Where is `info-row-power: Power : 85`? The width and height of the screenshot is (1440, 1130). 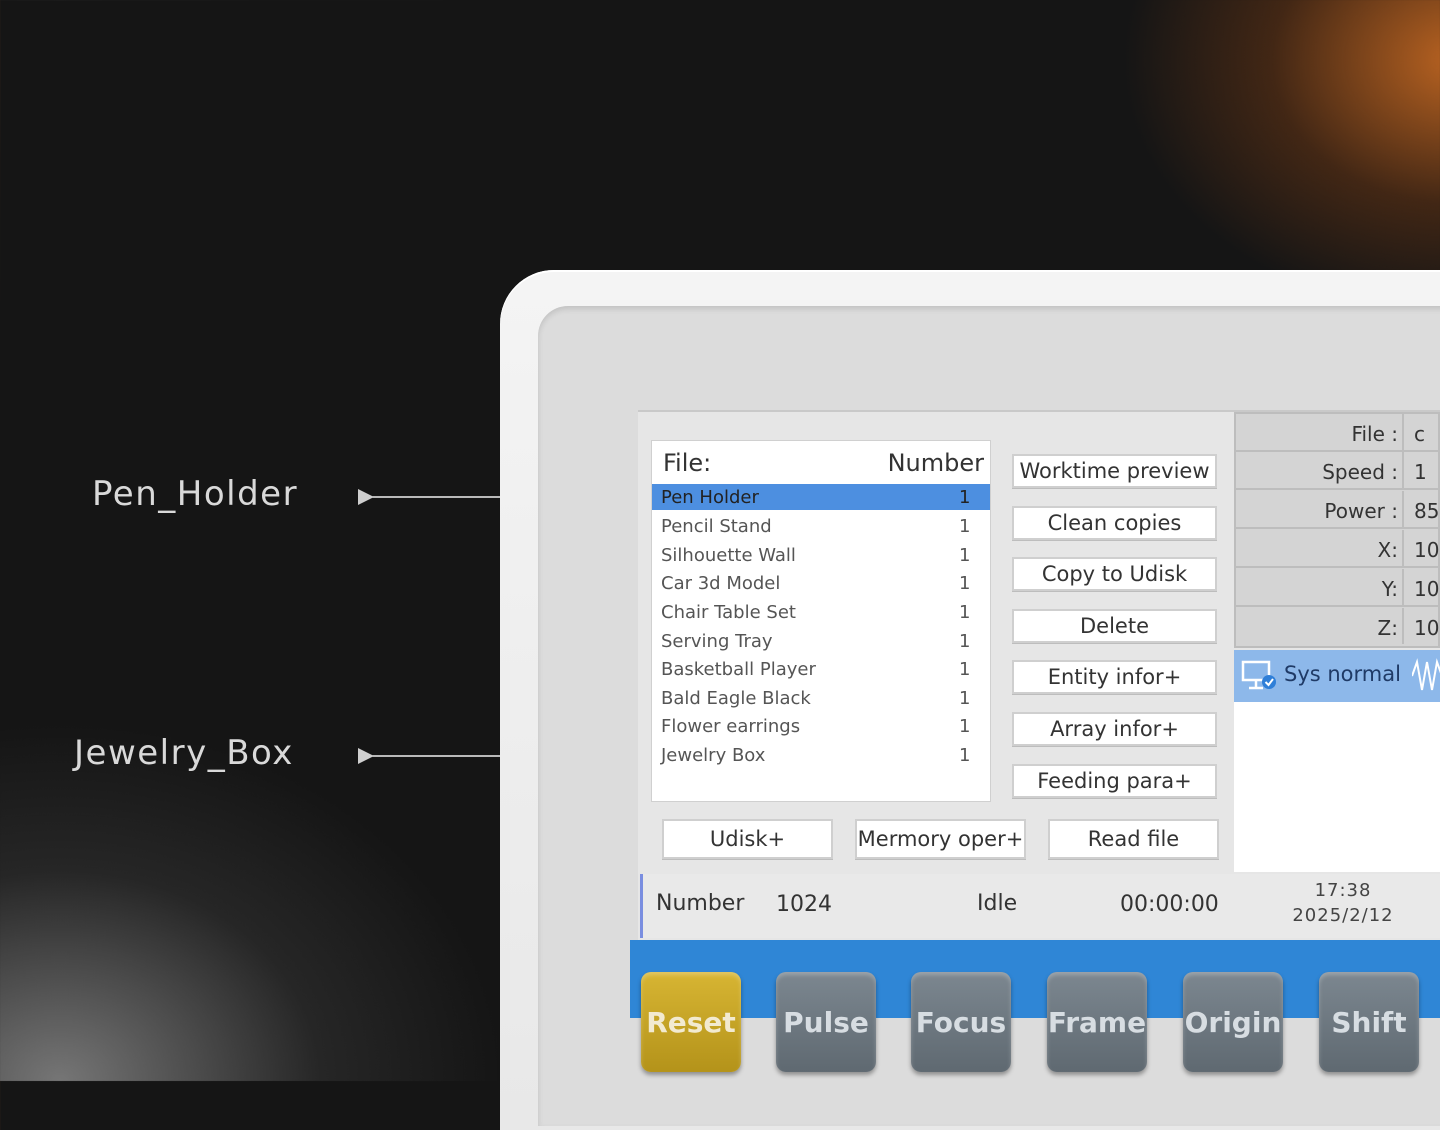 info-row-power: Power : 85 is located at coordinates (1338, 510).